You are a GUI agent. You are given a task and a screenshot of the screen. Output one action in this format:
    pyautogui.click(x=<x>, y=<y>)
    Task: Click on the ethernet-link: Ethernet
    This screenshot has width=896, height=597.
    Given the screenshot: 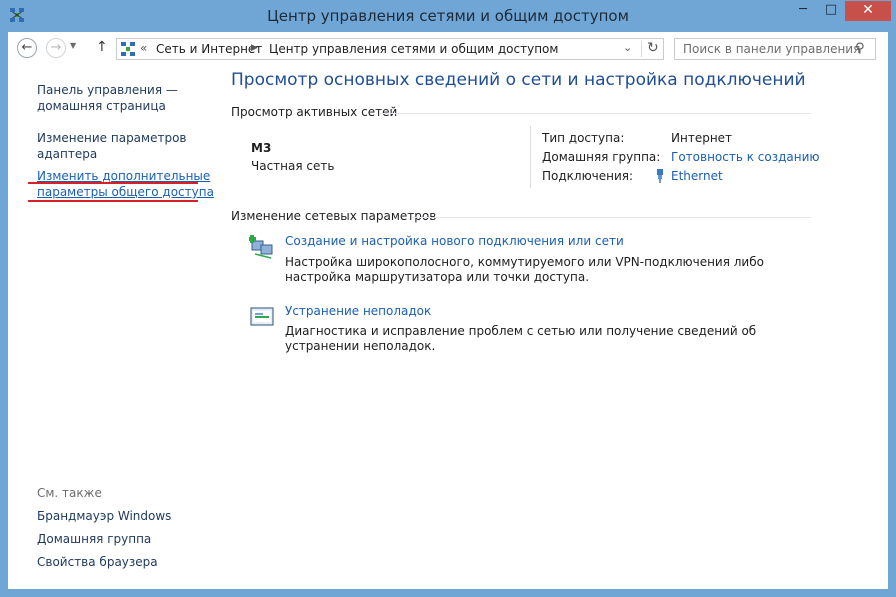 What is the action you would take?
    pyautogui.click(x=697, y=176)
    